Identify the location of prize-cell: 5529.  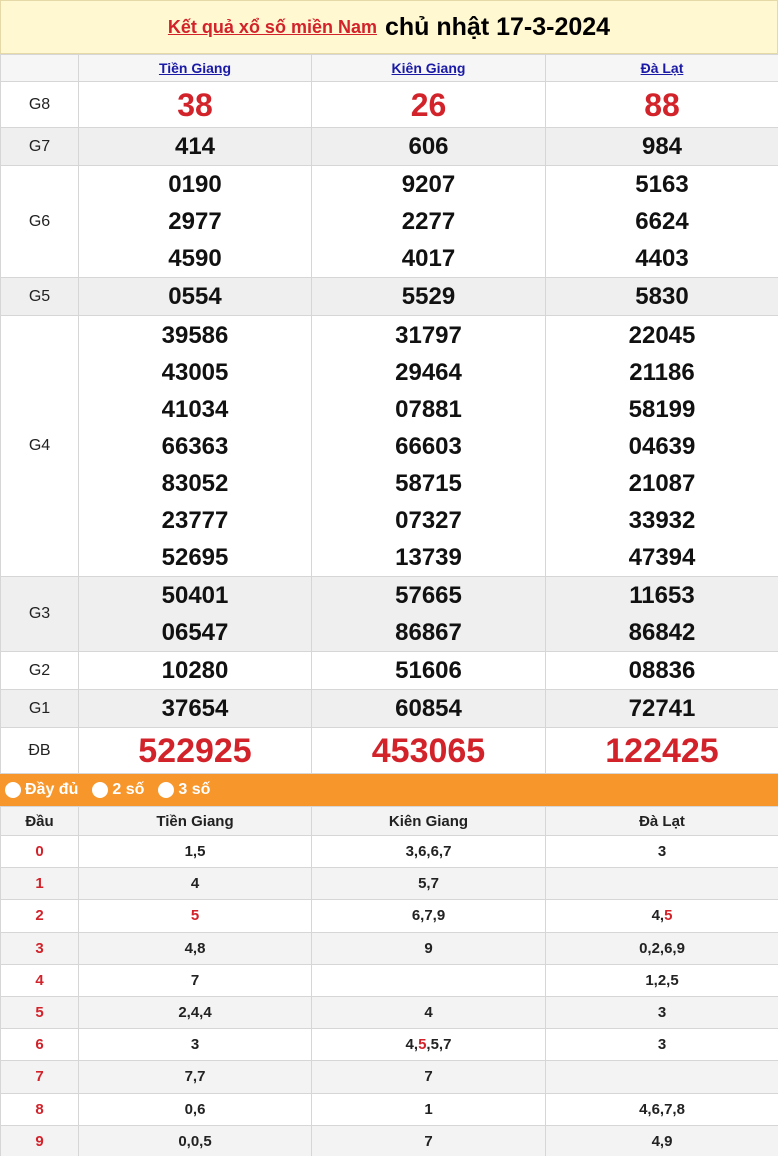
(428, 296).